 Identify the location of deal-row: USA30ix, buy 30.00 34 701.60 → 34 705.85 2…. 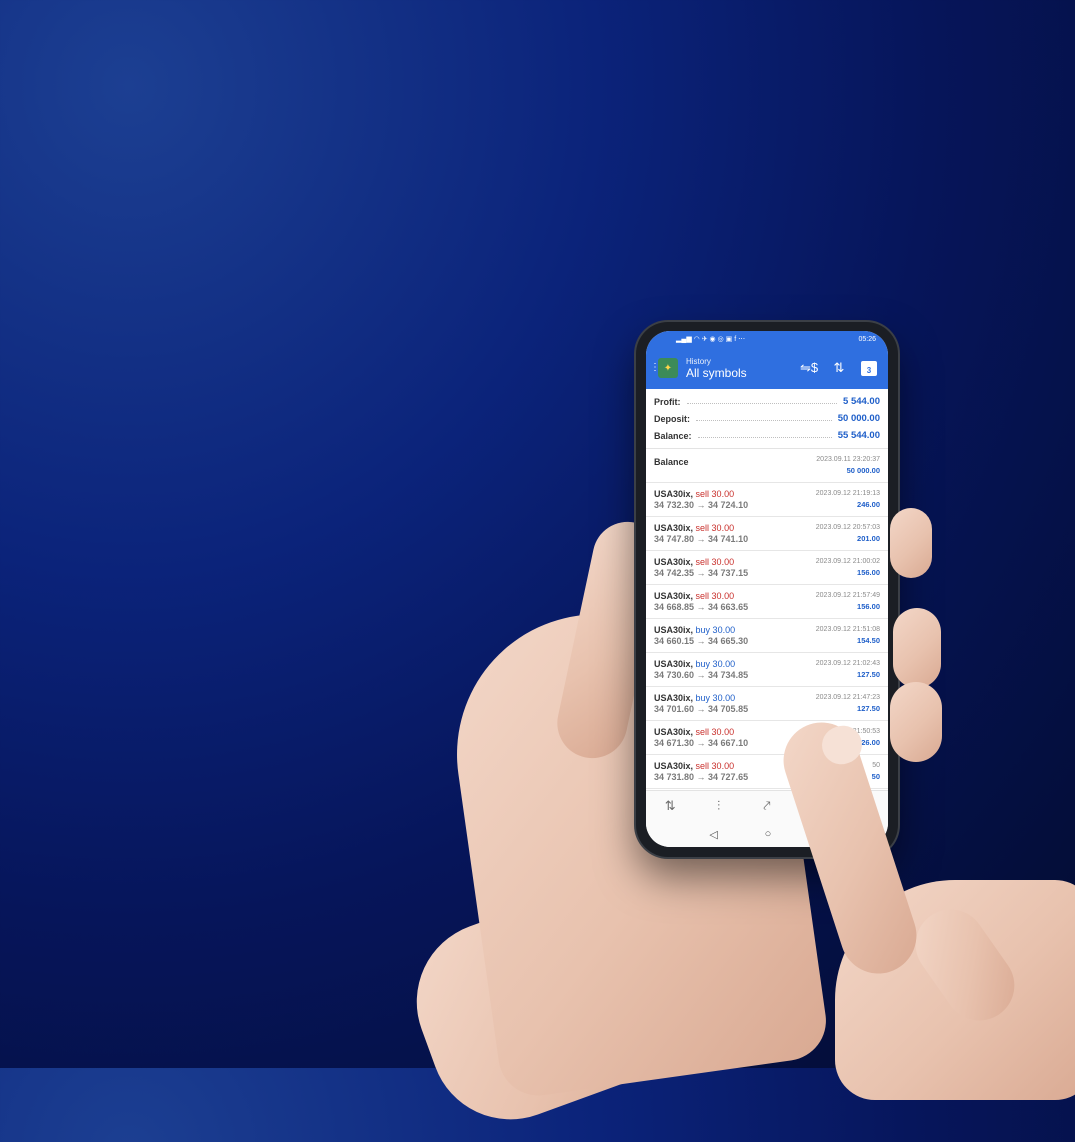
(767, 704).